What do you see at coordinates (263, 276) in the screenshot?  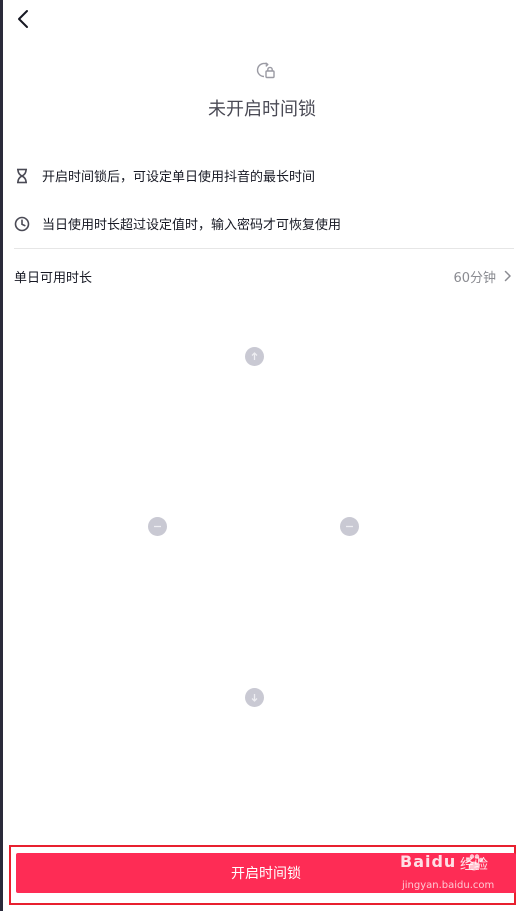 I see `daily-duration-row: 单日可用时长 60分钟` at bounding box center [263, 276].